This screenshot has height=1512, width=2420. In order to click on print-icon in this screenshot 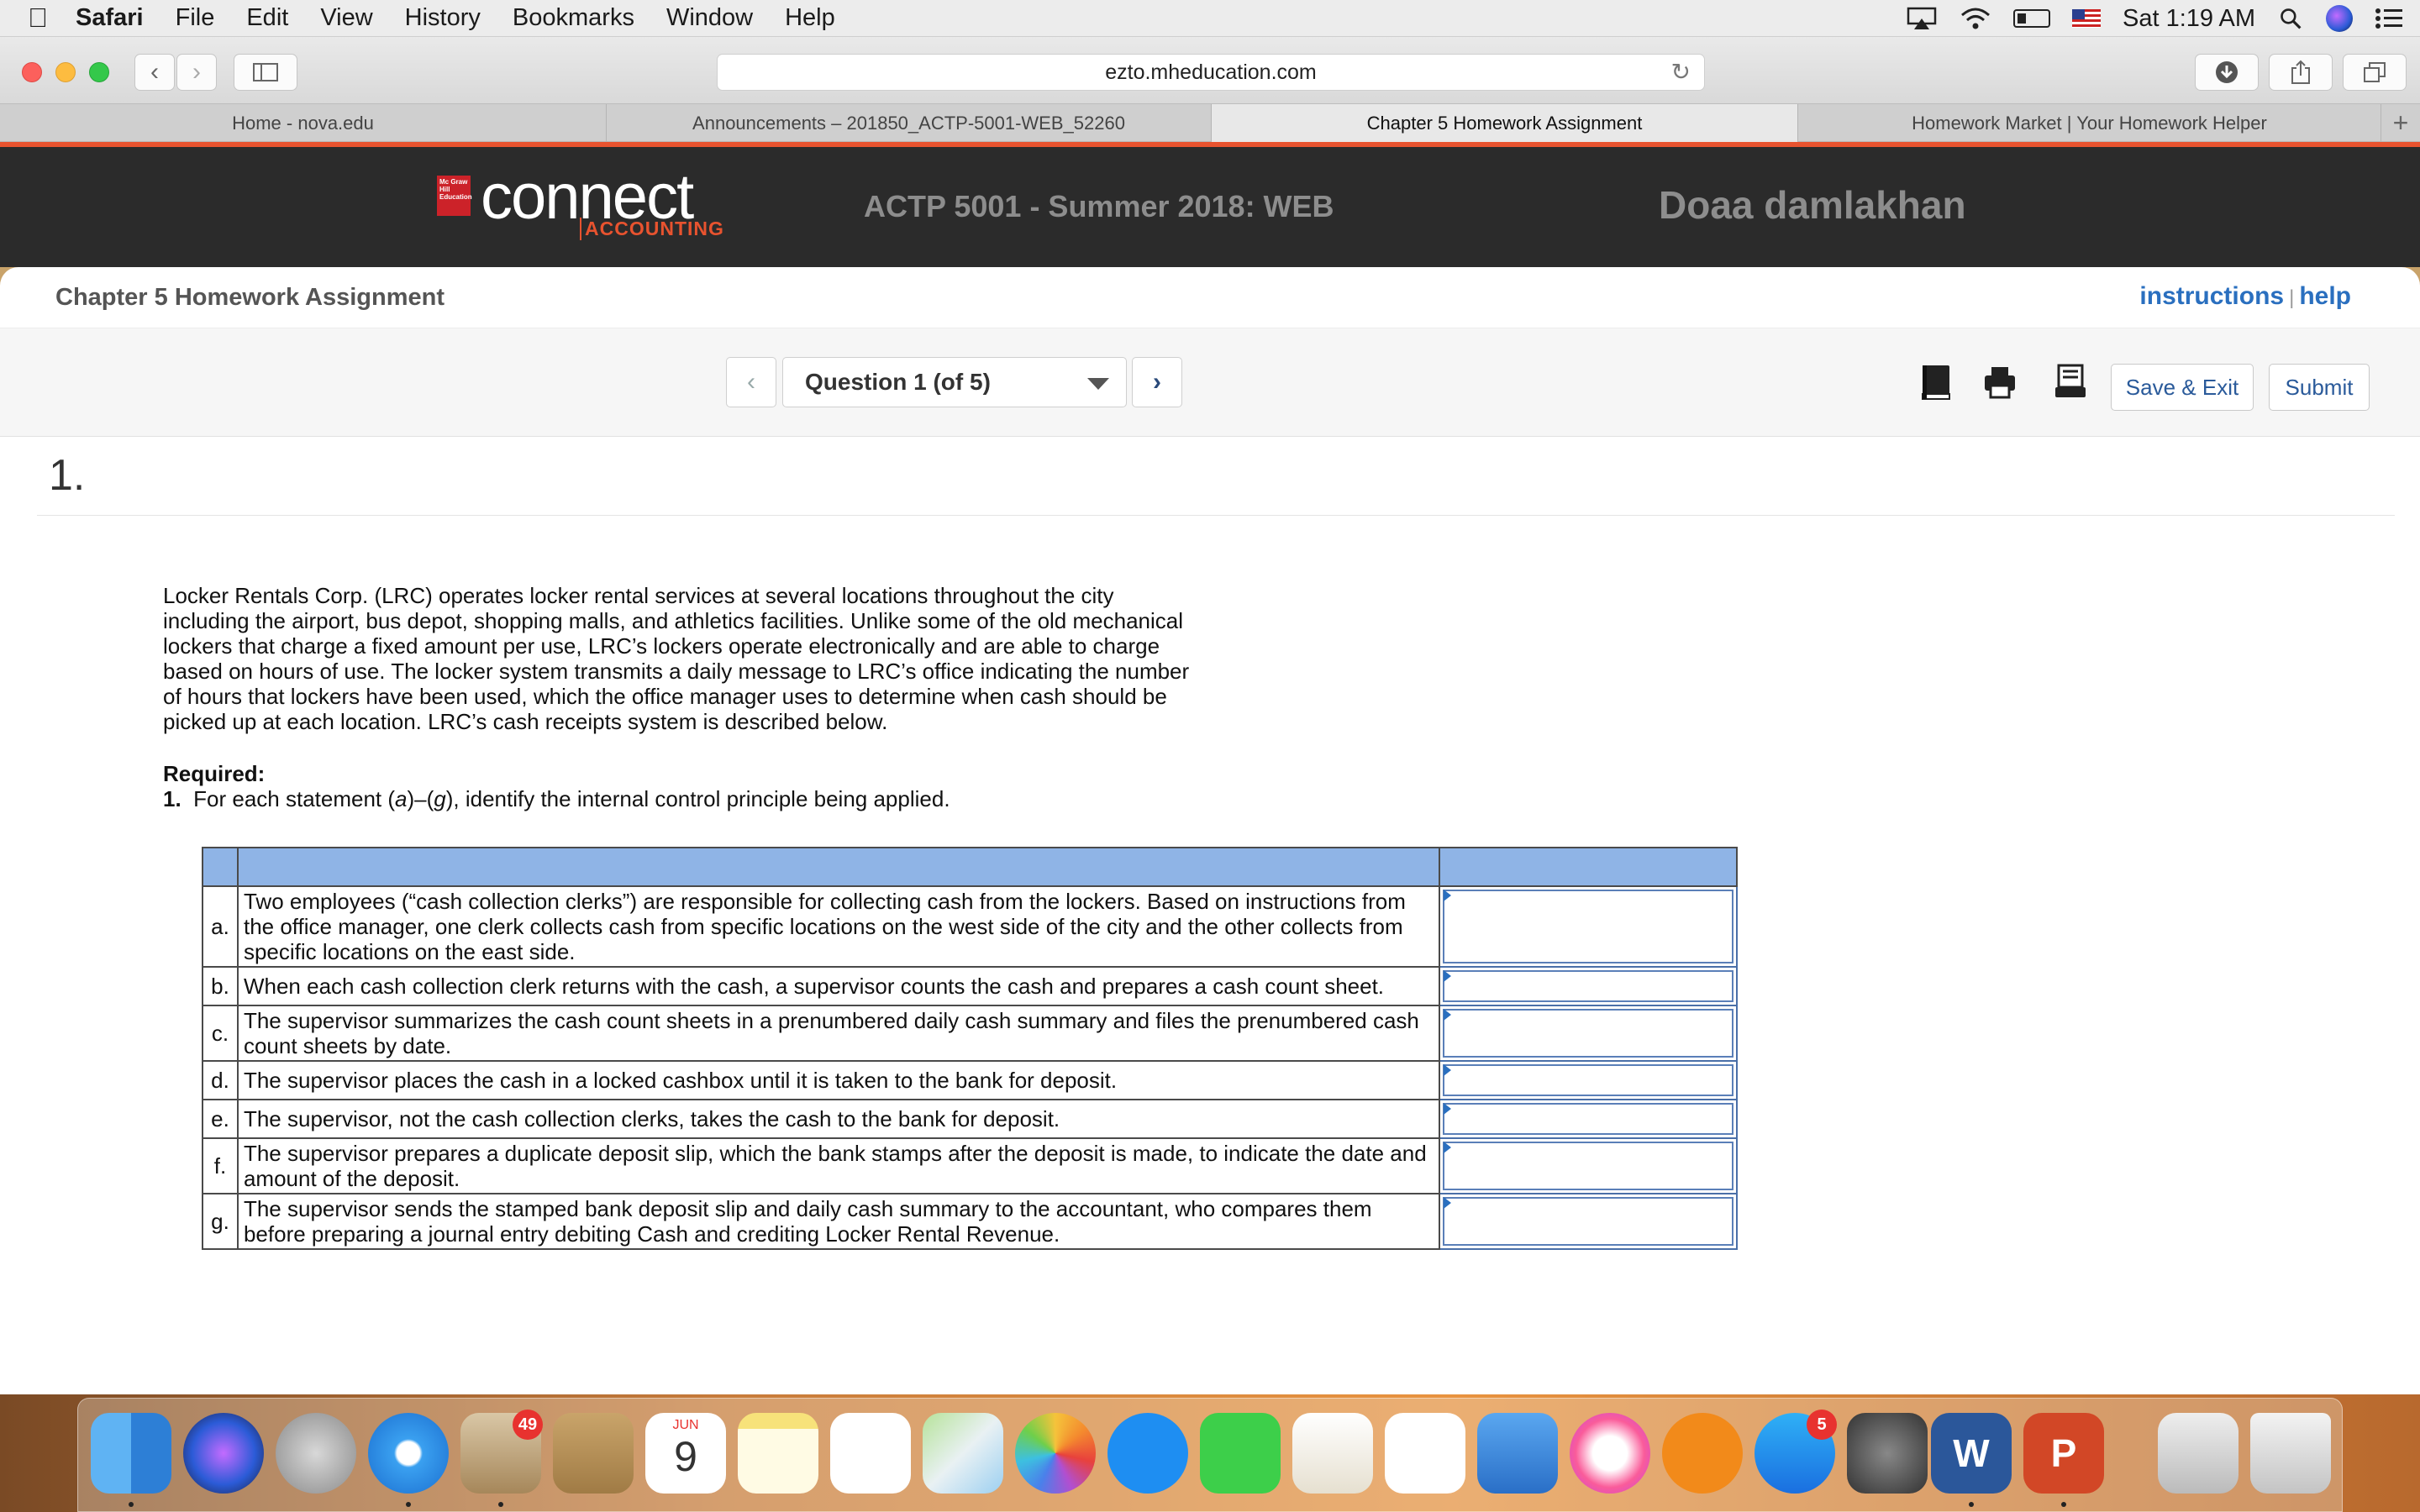, I will do `click(2000, 382)`.